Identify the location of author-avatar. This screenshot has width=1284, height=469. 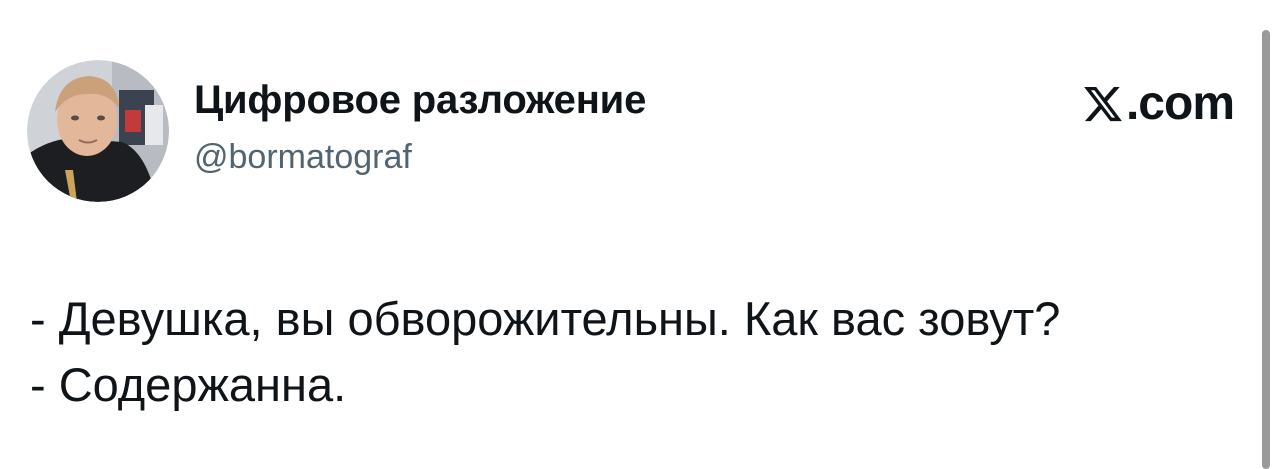
(98, 131).